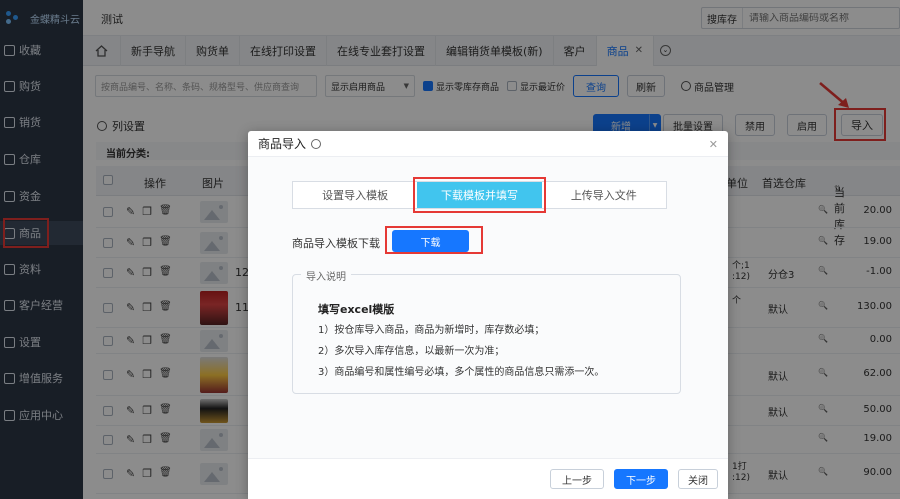 Image resolution: width=900 pixels, height=499 pixels. Describe the element at coordinates (488, 144) in the screenshot. I see `dialog-header: 商品导入` at that location.